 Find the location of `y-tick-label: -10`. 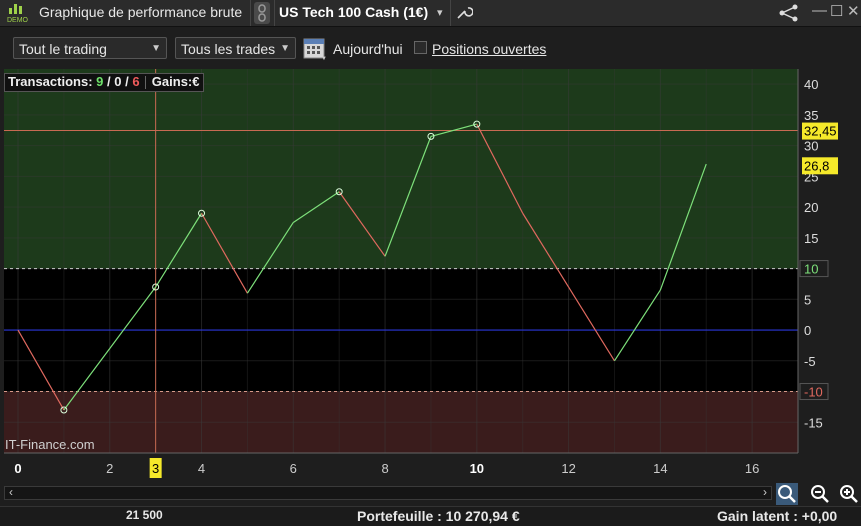

y-tick-label: -10 is located at coordinates (813, 392).